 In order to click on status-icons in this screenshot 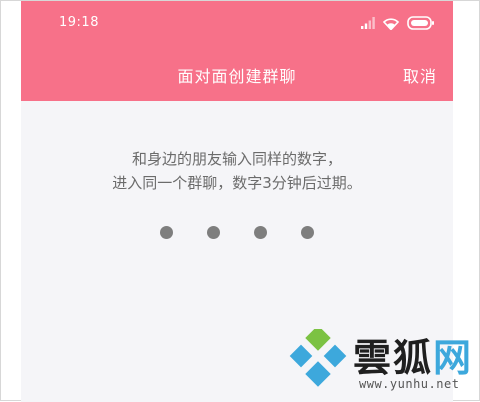, I will do `click(398, 23)`.